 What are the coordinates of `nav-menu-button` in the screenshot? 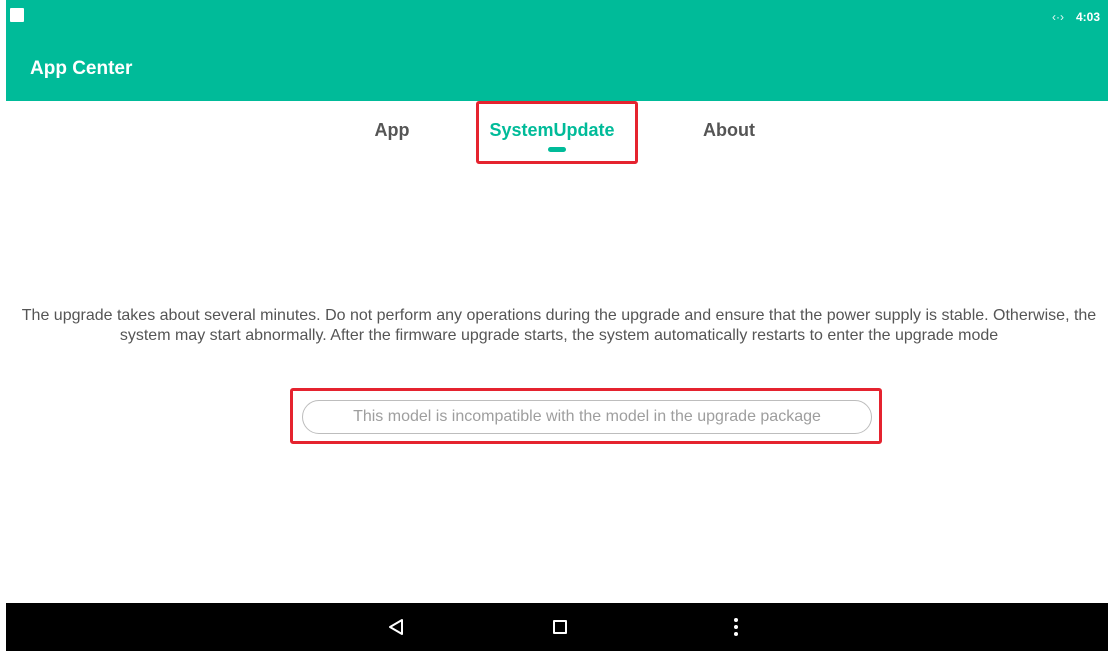 It's located at (736, 627).